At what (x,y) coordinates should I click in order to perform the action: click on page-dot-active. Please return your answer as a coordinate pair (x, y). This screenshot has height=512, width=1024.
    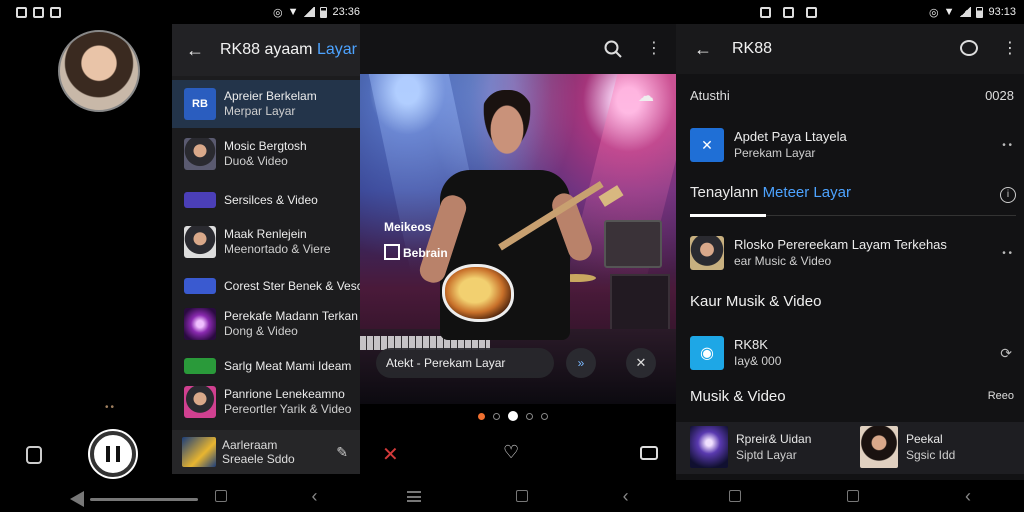
    Looking at the image, I should click on (513, 416).